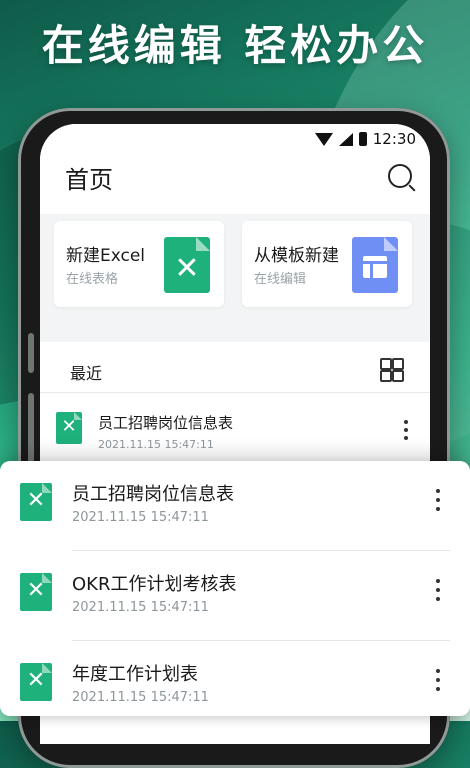 The image size is (470, 768). Describe the element at coordinates (92, 279) in the screenshot. I see `card-subtitle: 在线表格` at that location.